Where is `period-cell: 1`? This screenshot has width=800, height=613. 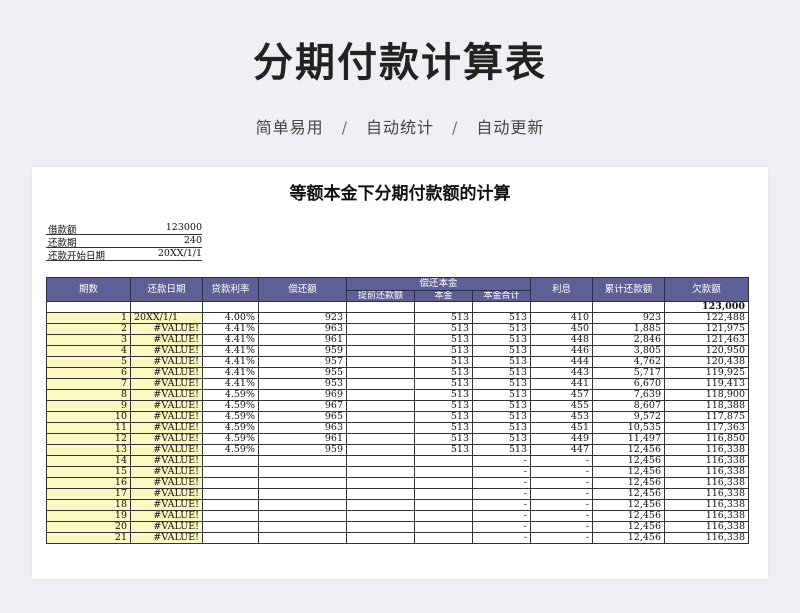 period-cell: 1 is located at coordinates (88, 318).